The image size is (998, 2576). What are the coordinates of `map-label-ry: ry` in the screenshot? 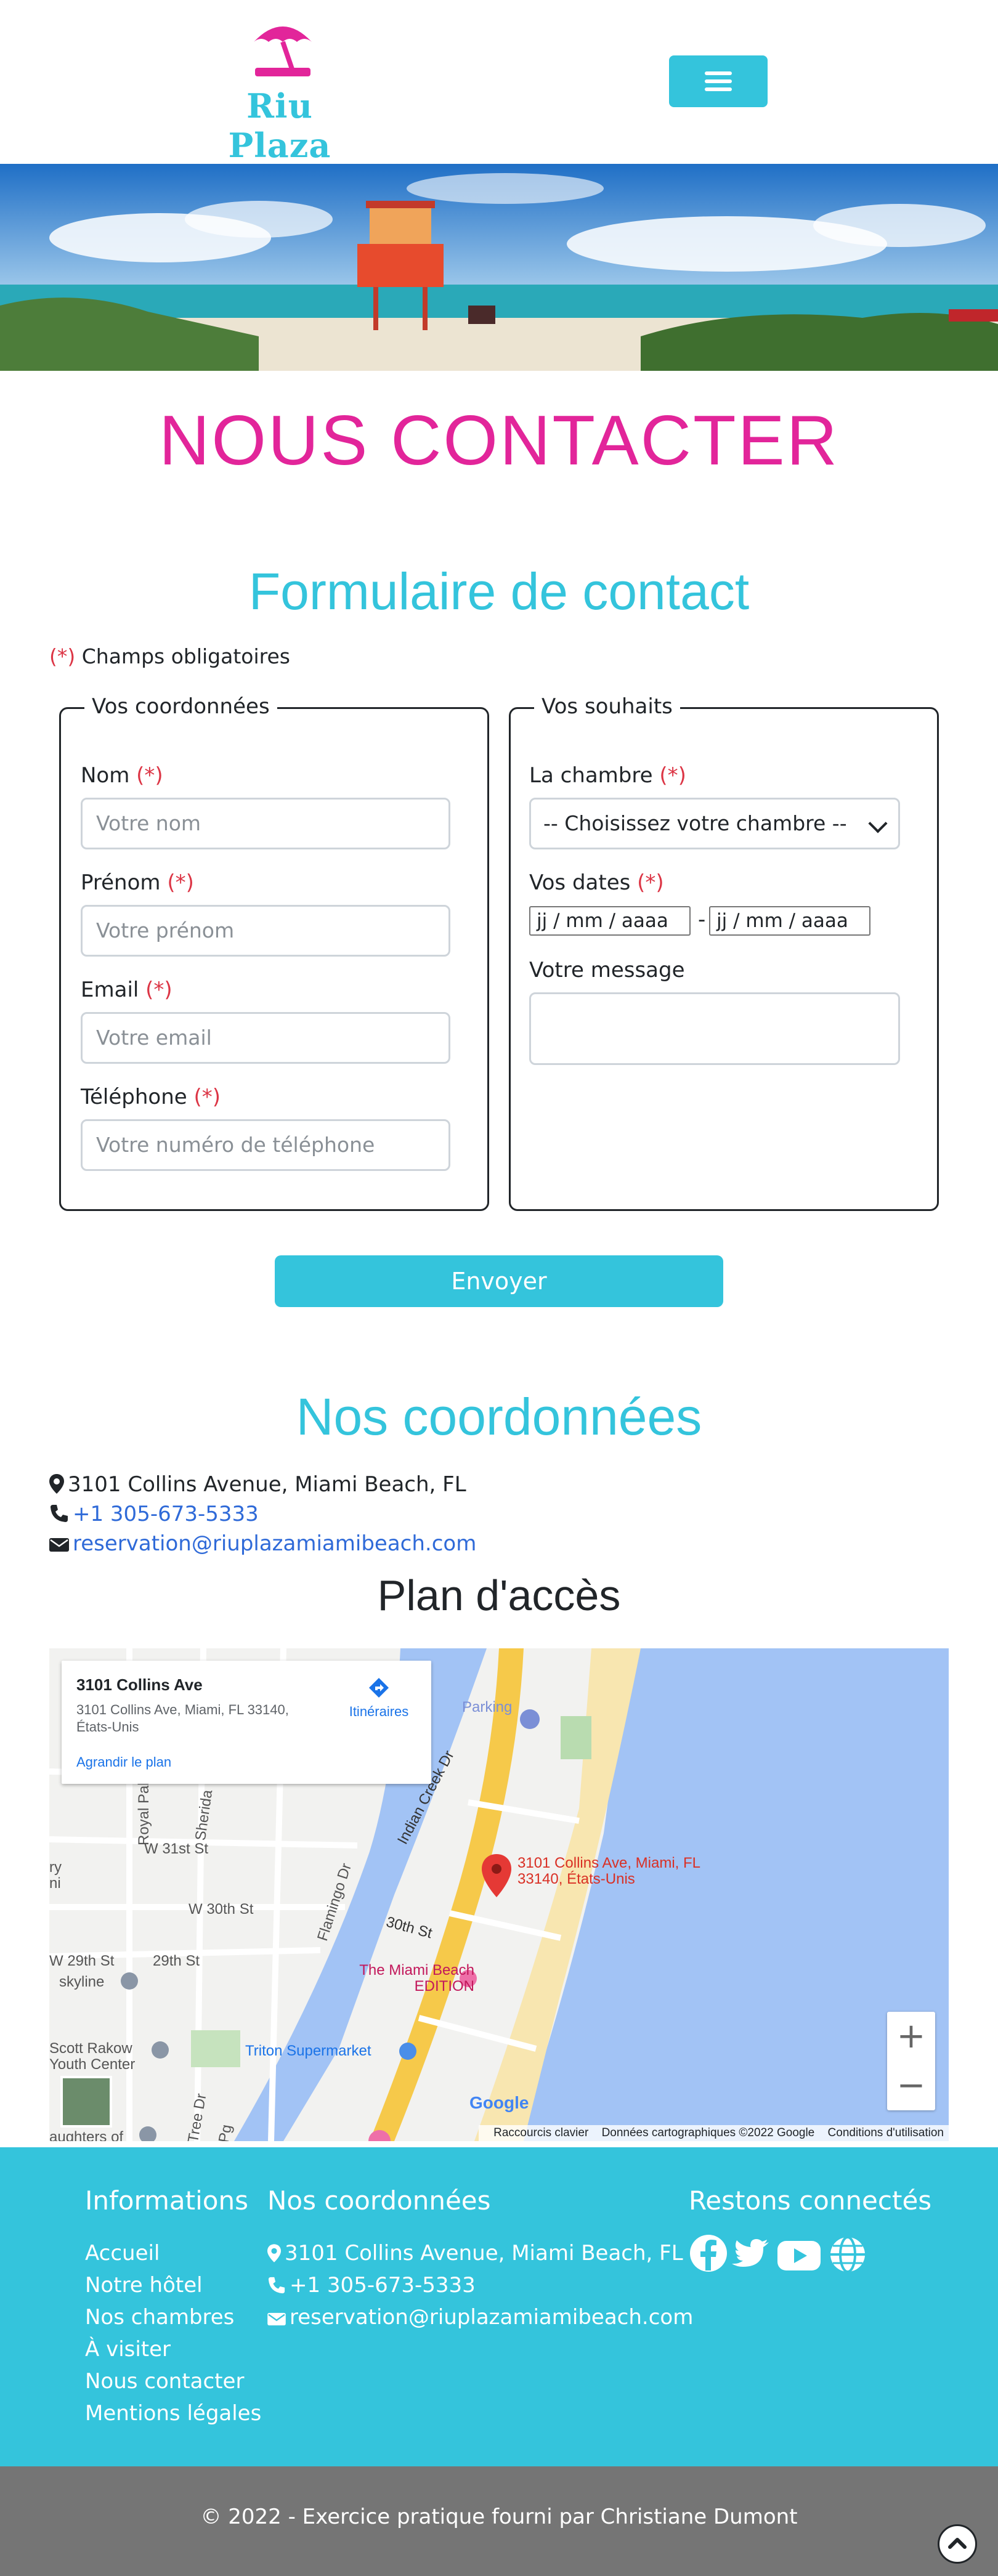 It's located at (55, 1867).